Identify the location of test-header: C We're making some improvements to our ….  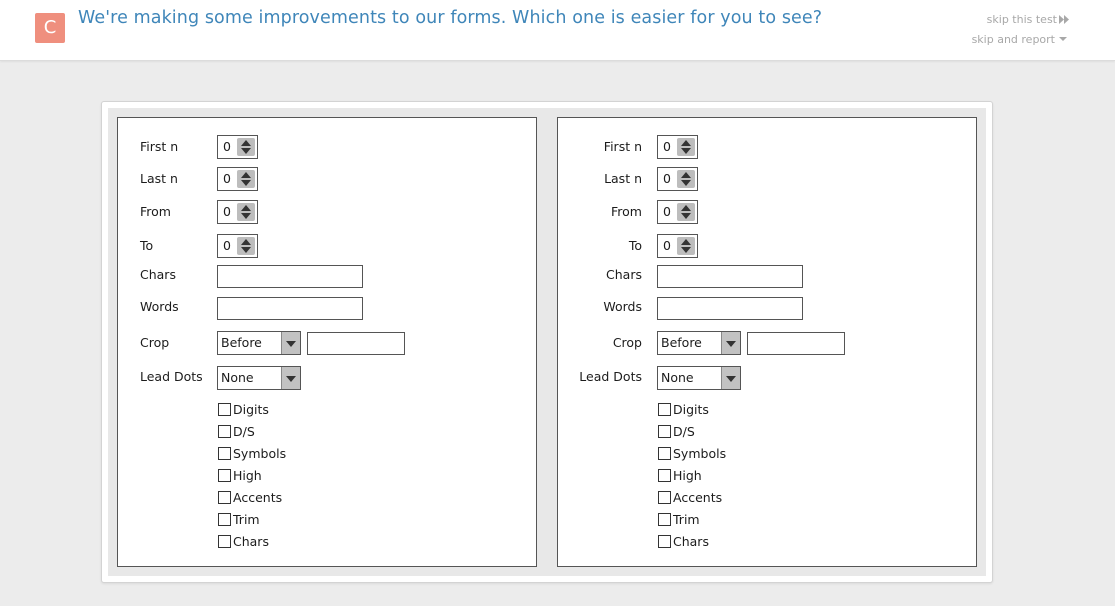
(557, 30).